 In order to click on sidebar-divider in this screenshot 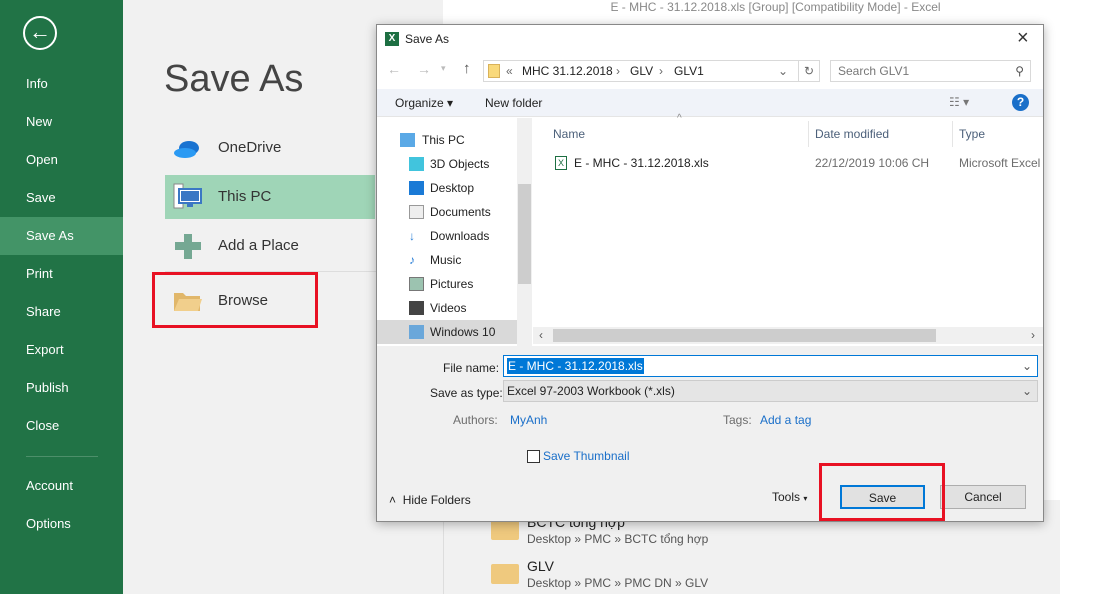, I will do `click(62, 456)`.